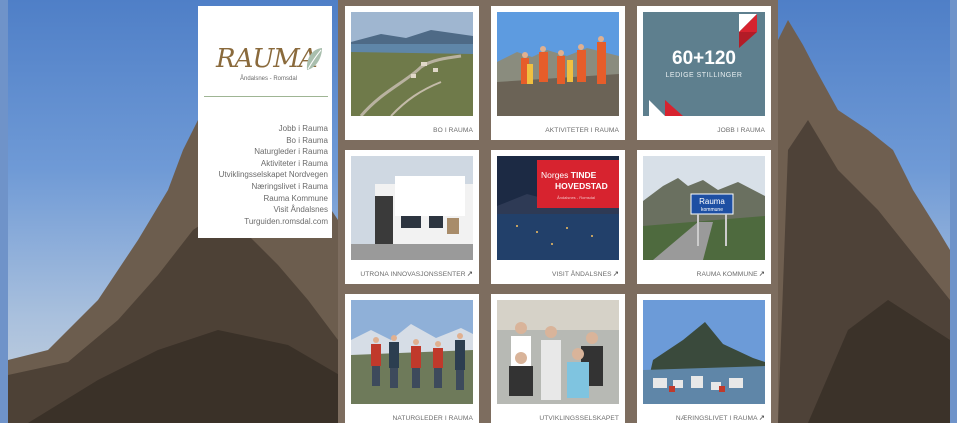 This screenshot has height=423, width=957. I want to click on menu-item-naeringslivet: Næringslivet i Rauma, so click(264, 187).